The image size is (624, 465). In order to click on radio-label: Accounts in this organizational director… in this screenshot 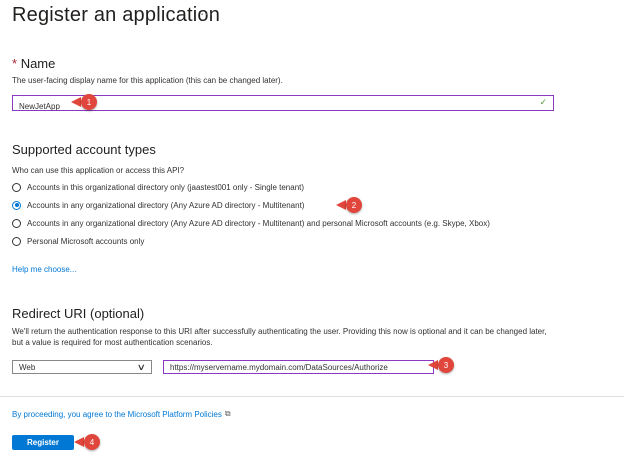, I will do `click(166, 187)`.